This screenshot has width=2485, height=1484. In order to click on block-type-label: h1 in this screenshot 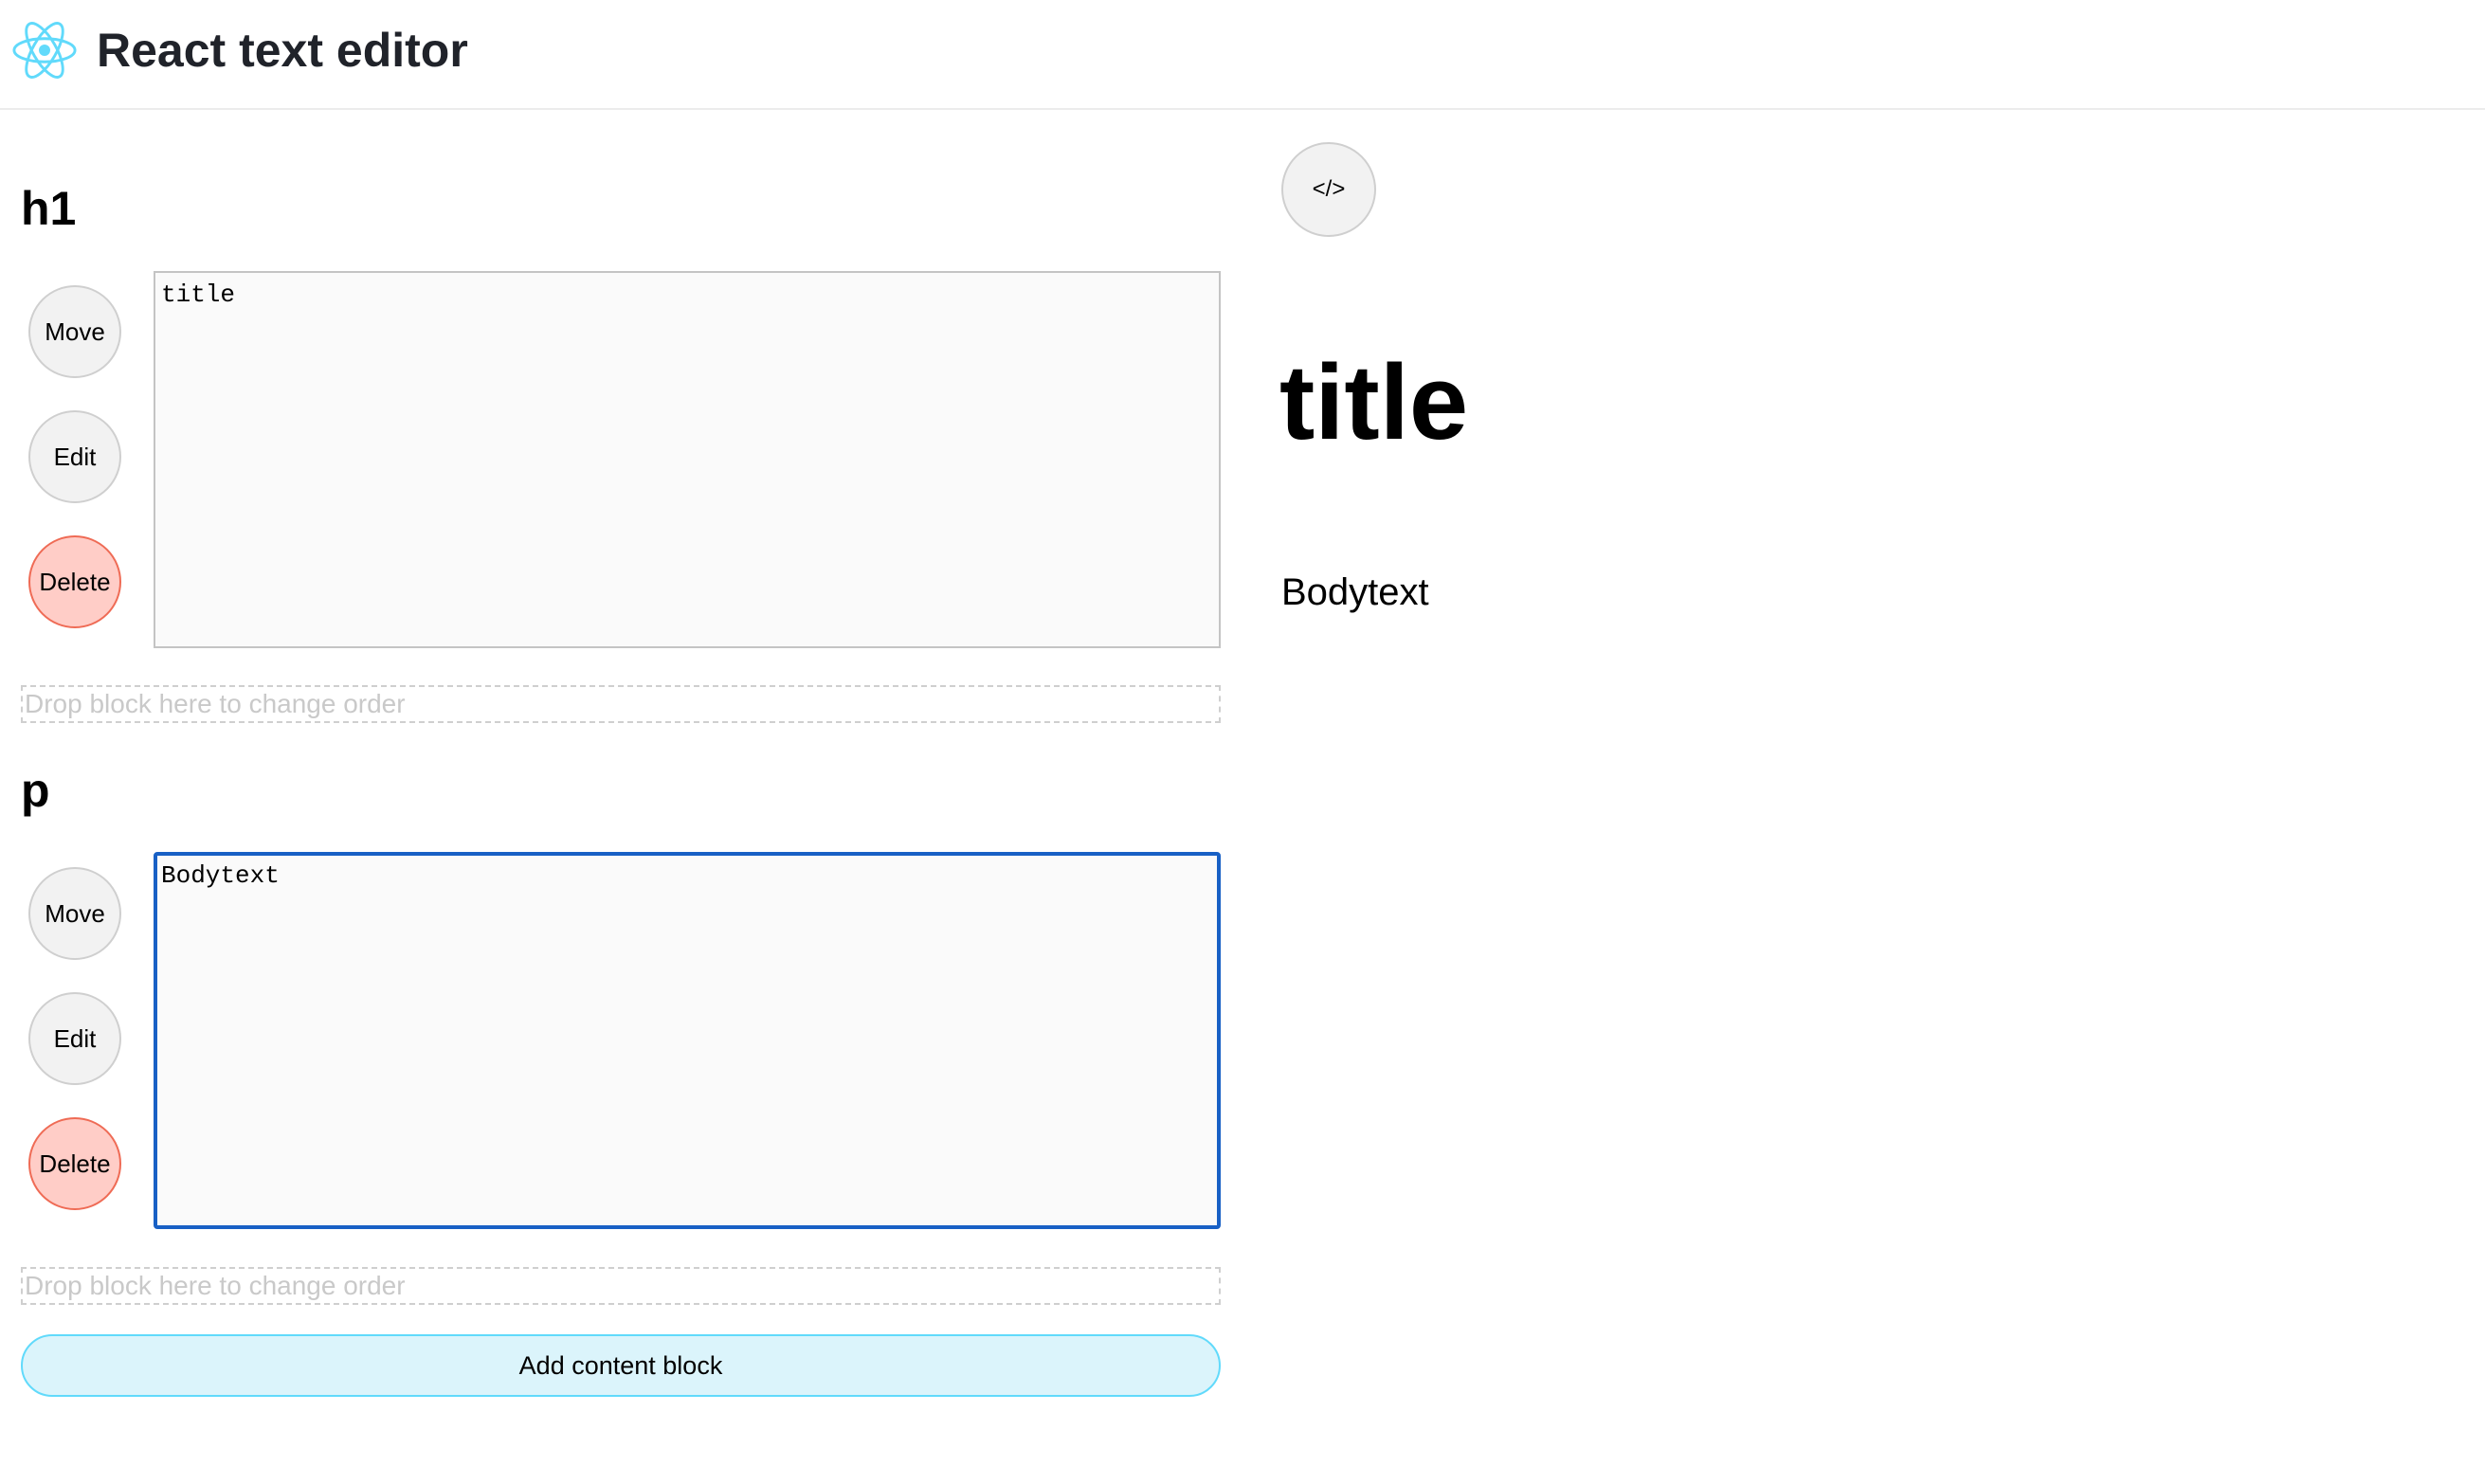, I will do `click(49, 208)`.